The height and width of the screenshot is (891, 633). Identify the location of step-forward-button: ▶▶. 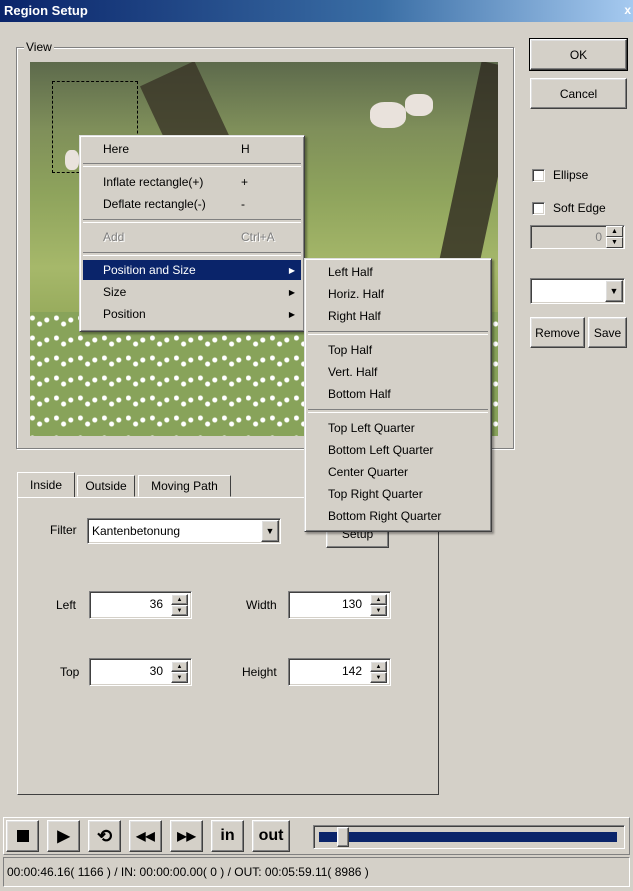
(186, 836).